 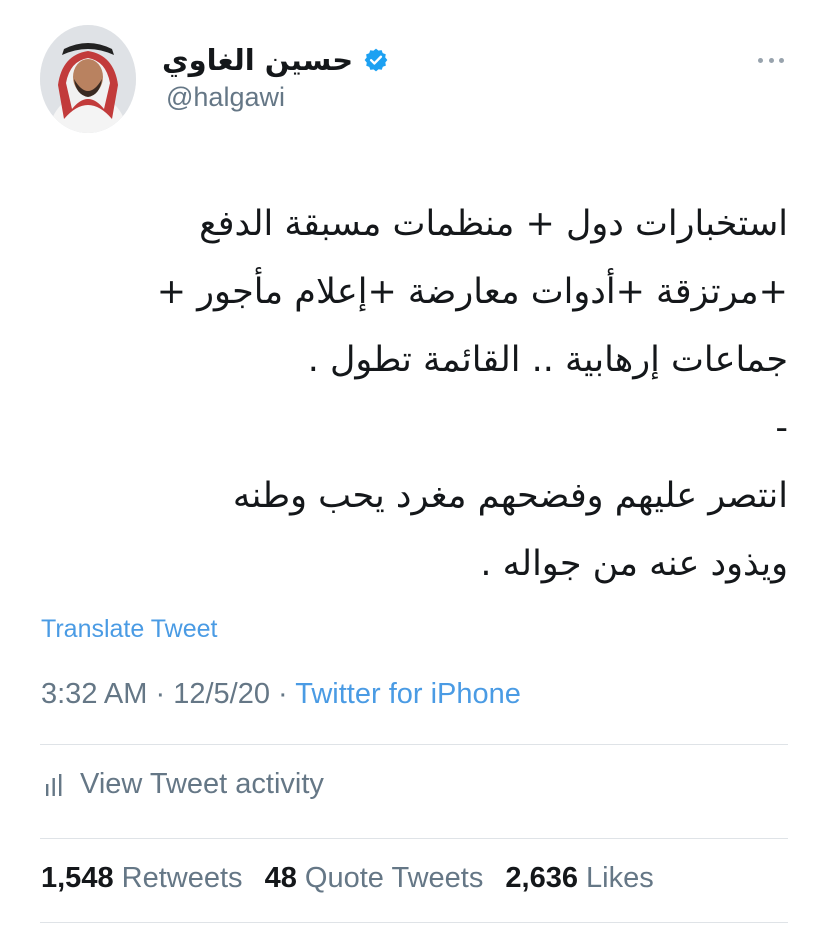 What do you see at coordinates (493, 224) in the screenshot?
I see `tweet-text-line: استخبارات دول + منظمات مسبقة الدفع` at bounding box center [493, 224].